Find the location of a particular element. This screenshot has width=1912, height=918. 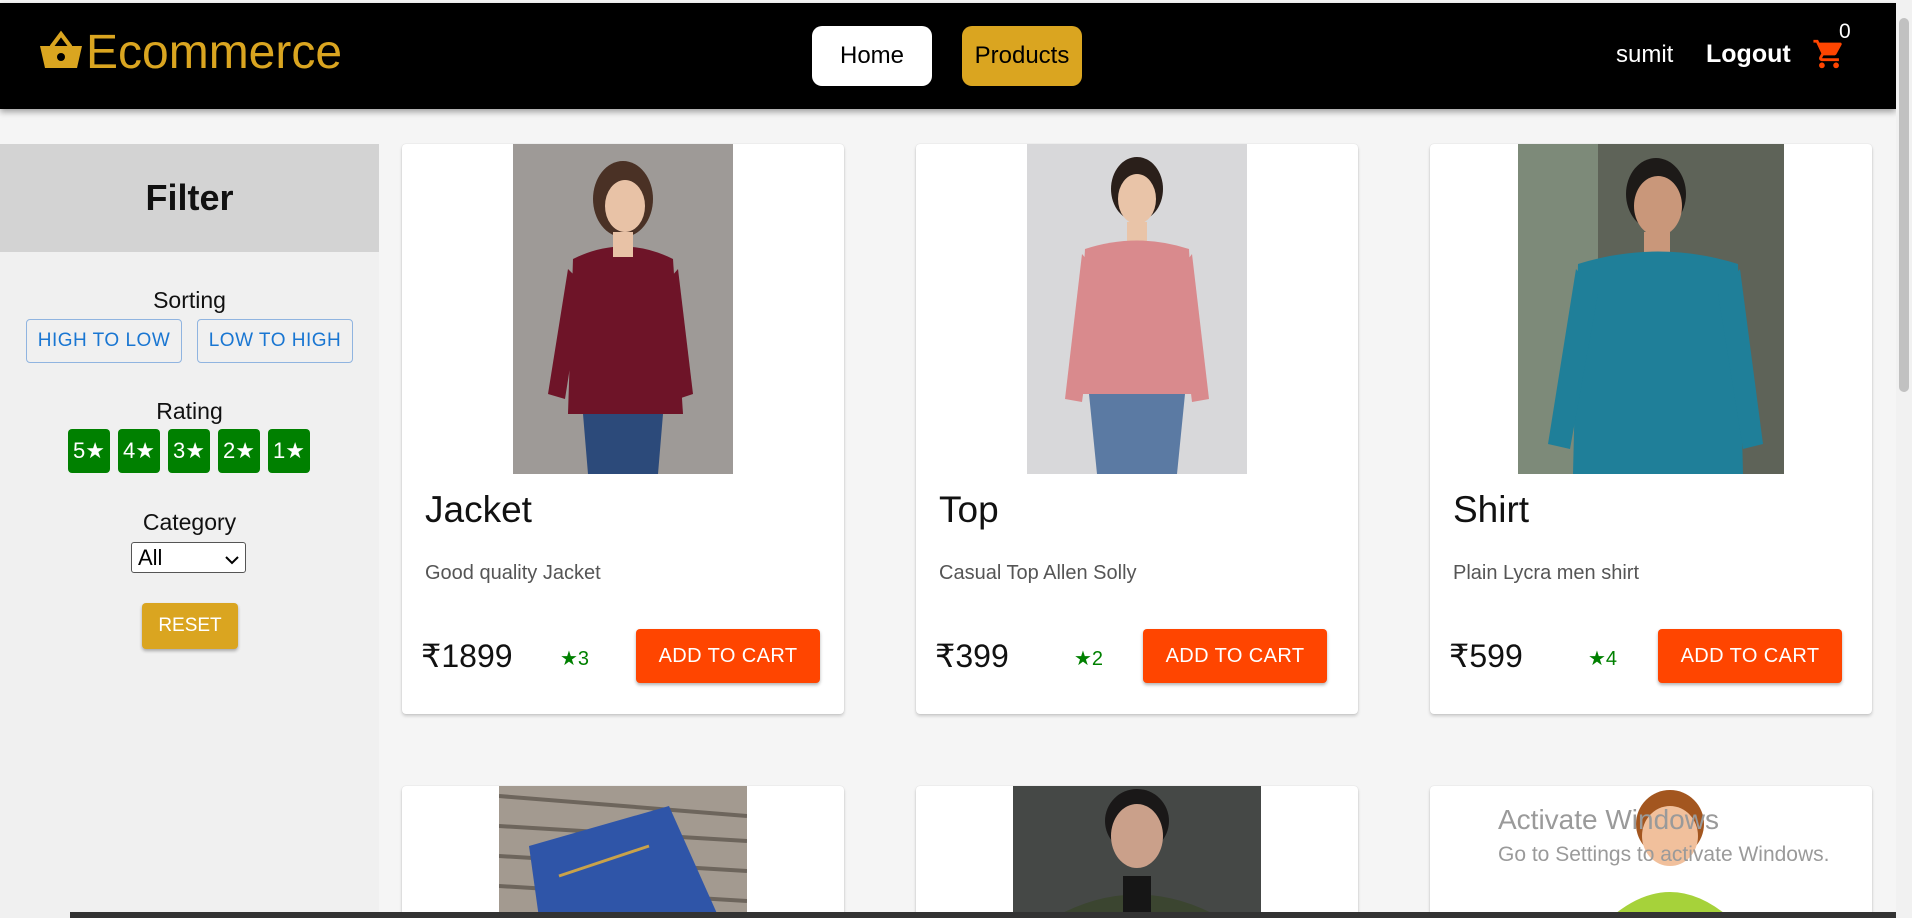

cart-count-badge: 0 is located at coordinates (1845, 31).